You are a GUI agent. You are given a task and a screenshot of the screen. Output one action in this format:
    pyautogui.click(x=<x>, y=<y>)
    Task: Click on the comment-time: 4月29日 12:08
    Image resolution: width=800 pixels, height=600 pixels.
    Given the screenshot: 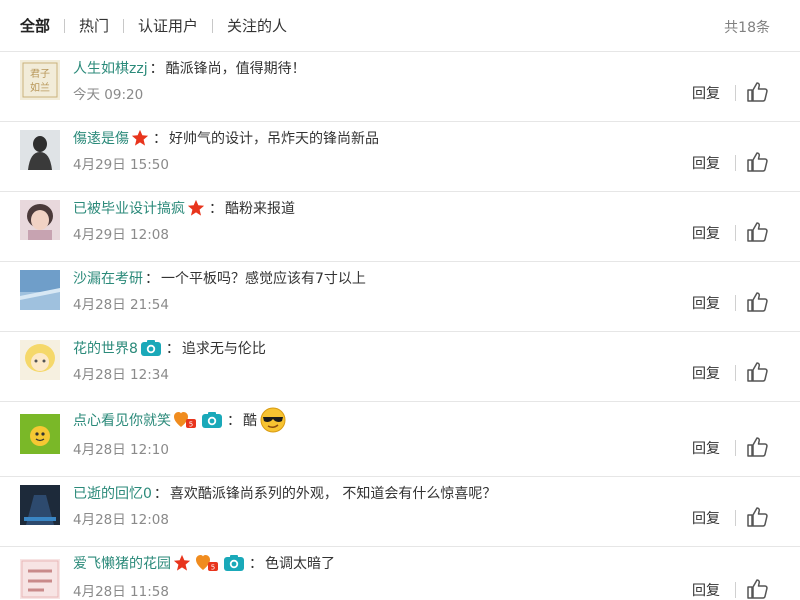 What is the action you would take?
    pyautogui.click(x=121, y=235)
    